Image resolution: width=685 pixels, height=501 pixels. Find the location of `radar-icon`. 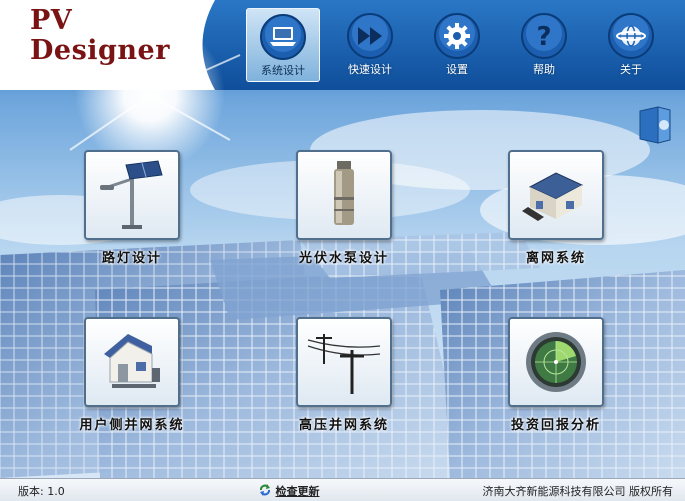

radar-icon is located at coordinates (556, 362).